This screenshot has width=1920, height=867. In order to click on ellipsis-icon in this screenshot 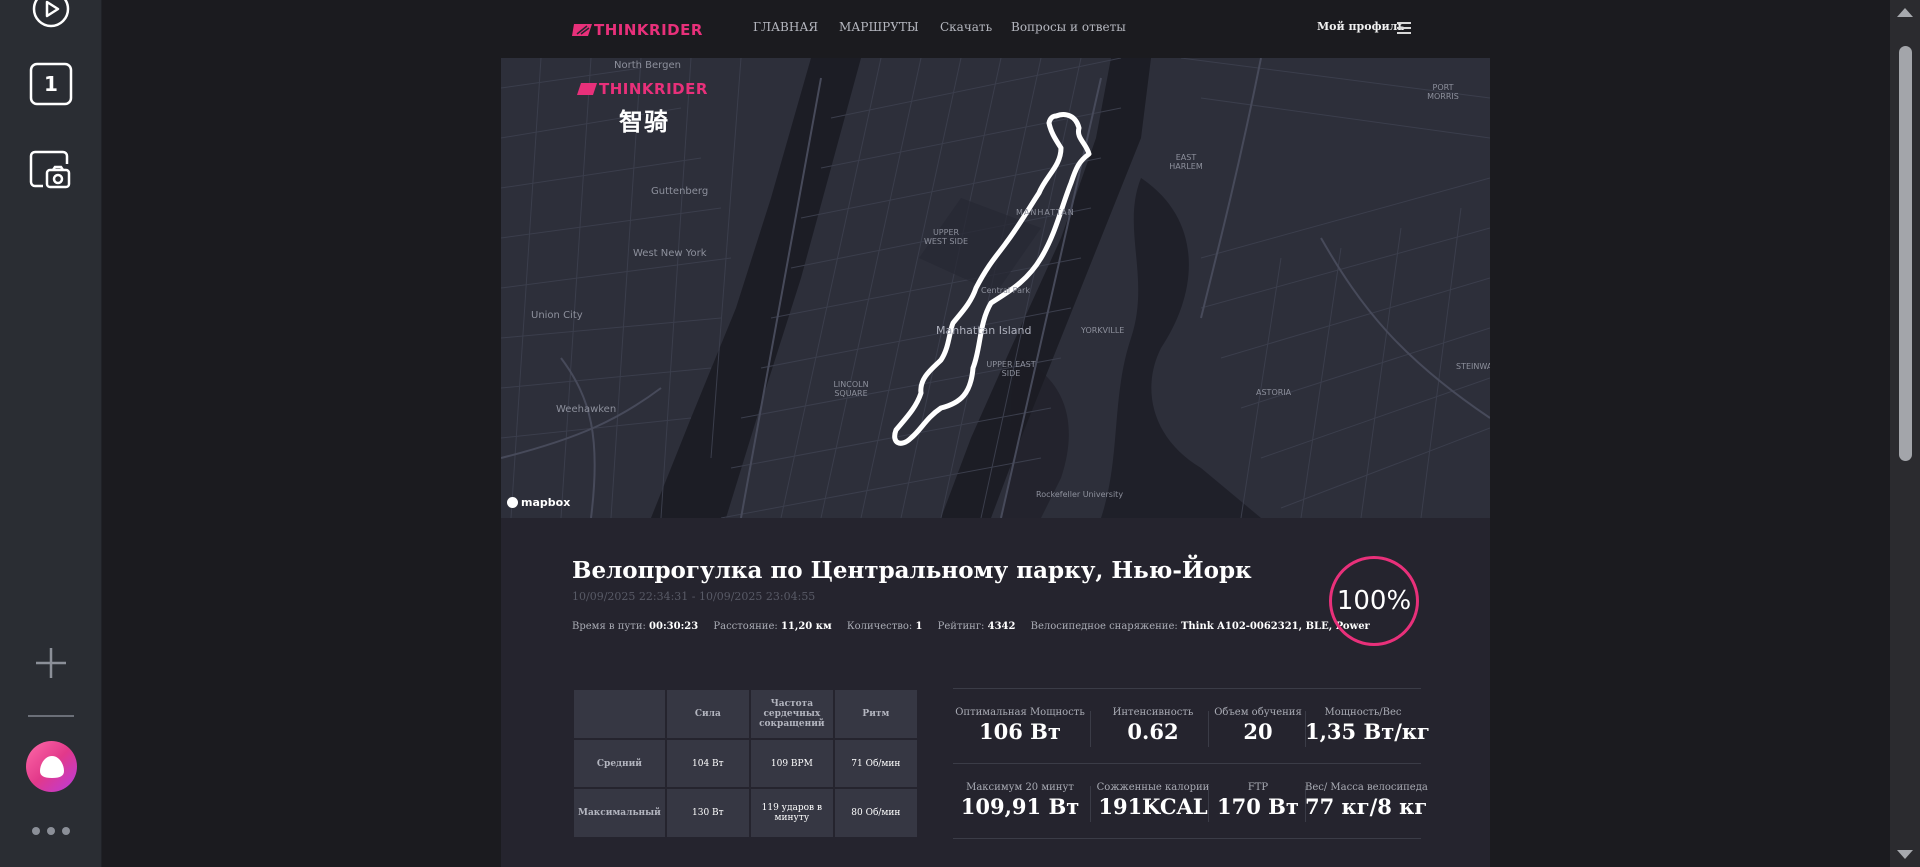, I will do `click(36, 831)`.